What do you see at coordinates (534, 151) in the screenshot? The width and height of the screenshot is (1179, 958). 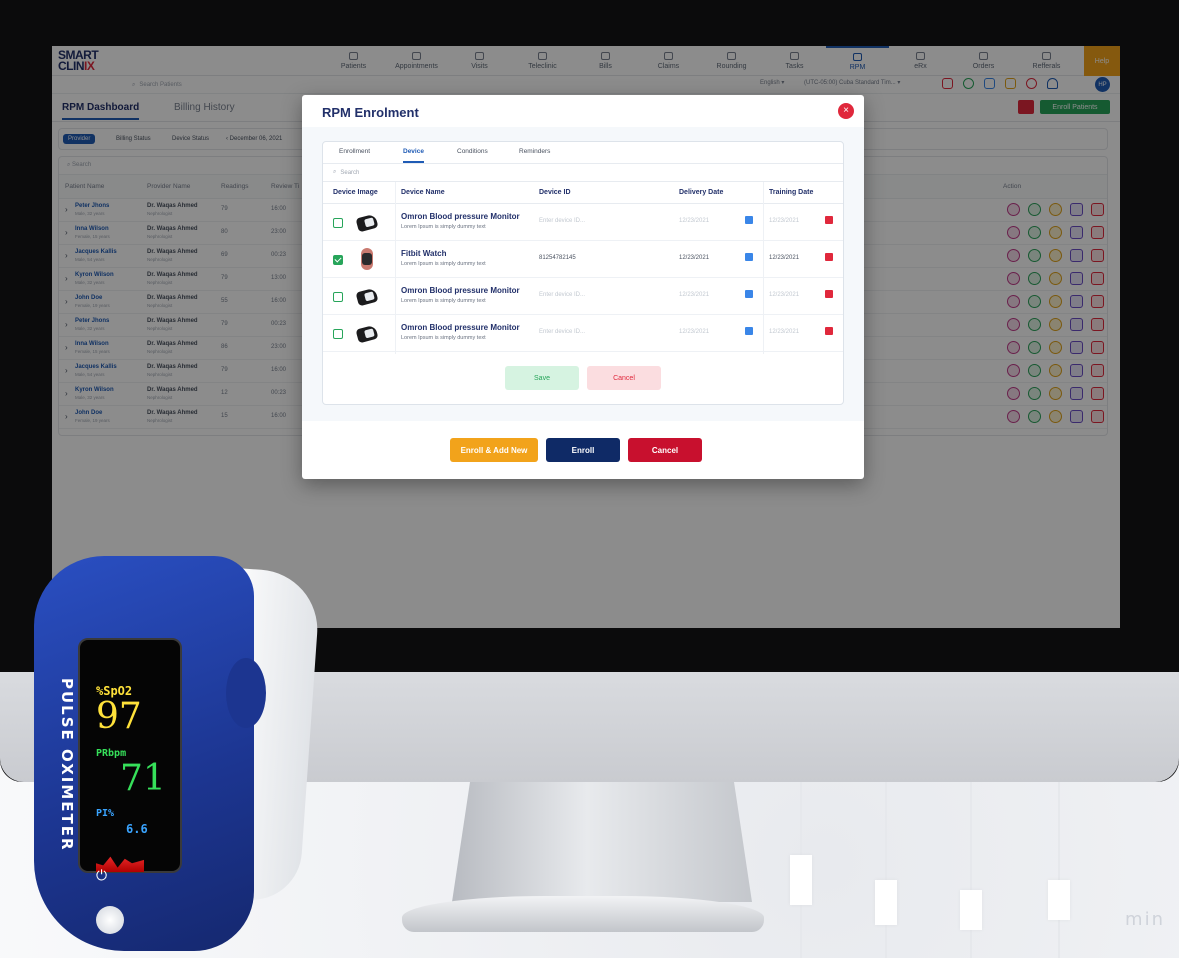 I see `tab-reminders: Reminders` at bounding box center [534, 151].